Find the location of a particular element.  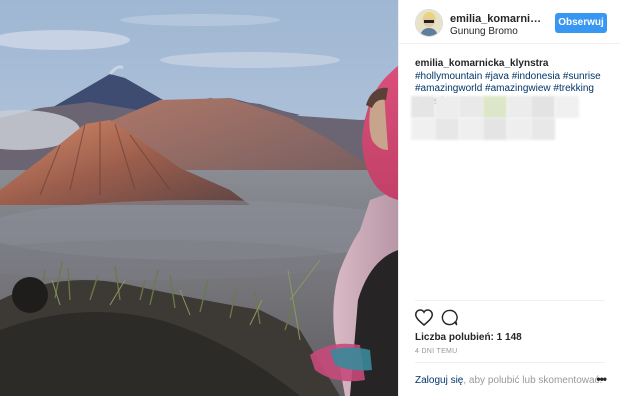

login-prompt-text: , aby polubić lub skomentować. is located at coordinates (533, 380).